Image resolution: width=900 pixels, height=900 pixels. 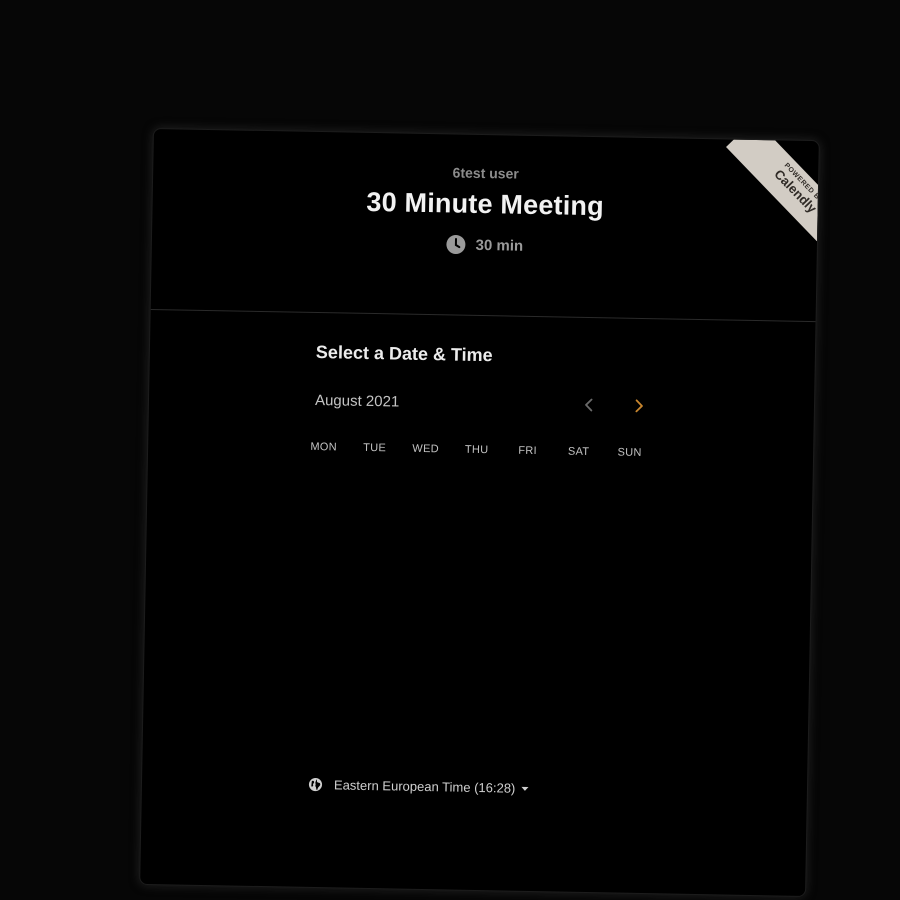 I want to click on section-title: Select a Date & Time, so click(x=404, y=353).